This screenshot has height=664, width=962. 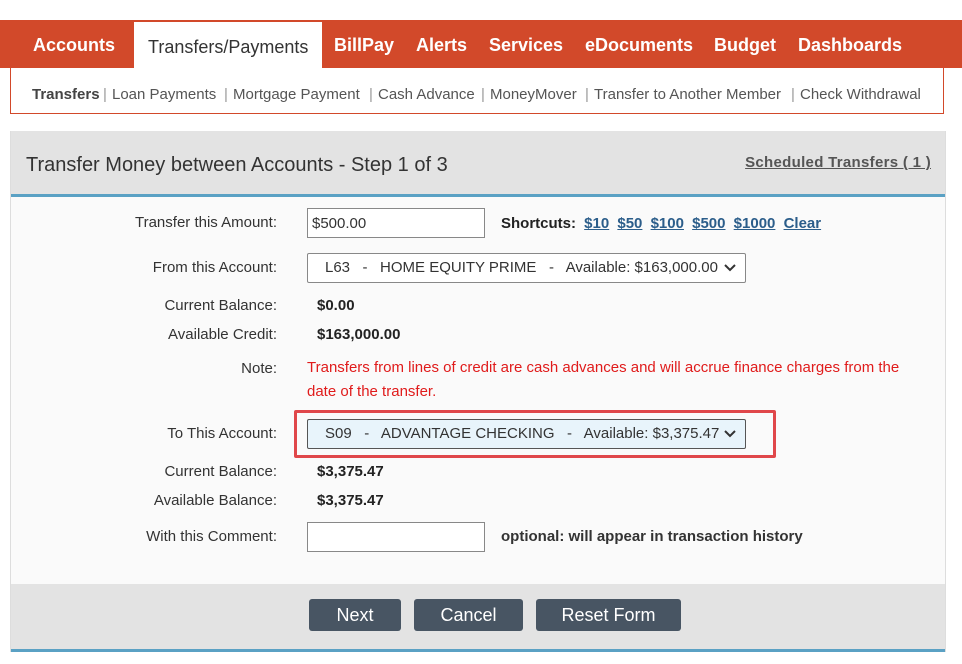 I want to click on nav-billpay: BillPay, so click(x=364, y=44).